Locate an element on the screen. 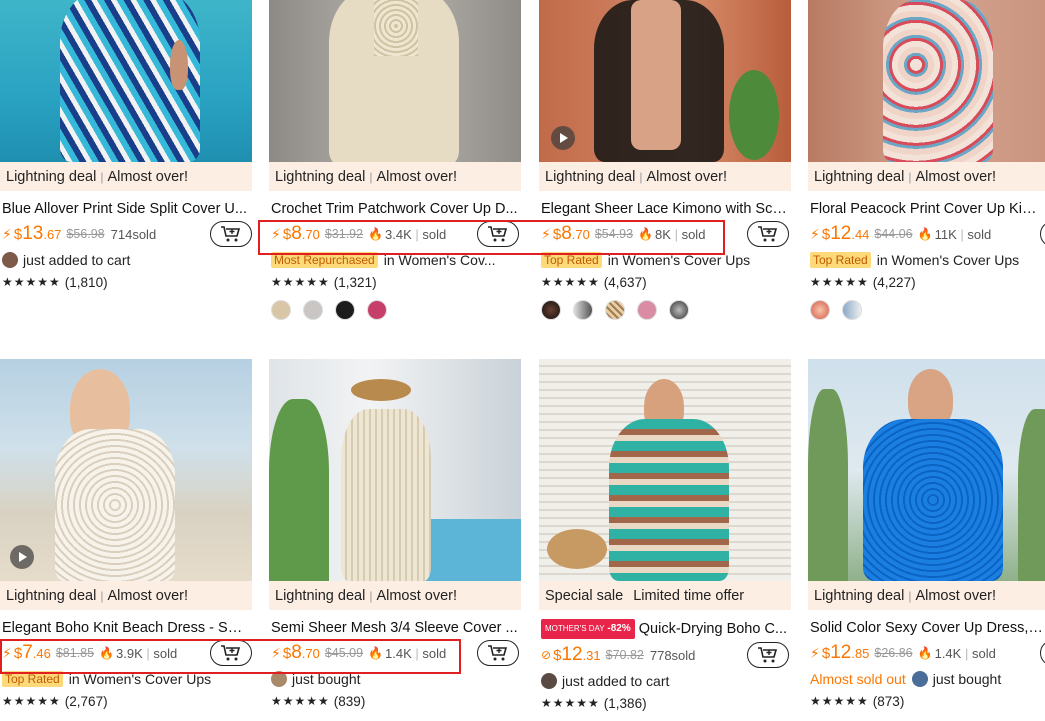  price-row: ⚡ $8.70 $54.93 🔥 8K | sold is located at coordinates (665, 234).